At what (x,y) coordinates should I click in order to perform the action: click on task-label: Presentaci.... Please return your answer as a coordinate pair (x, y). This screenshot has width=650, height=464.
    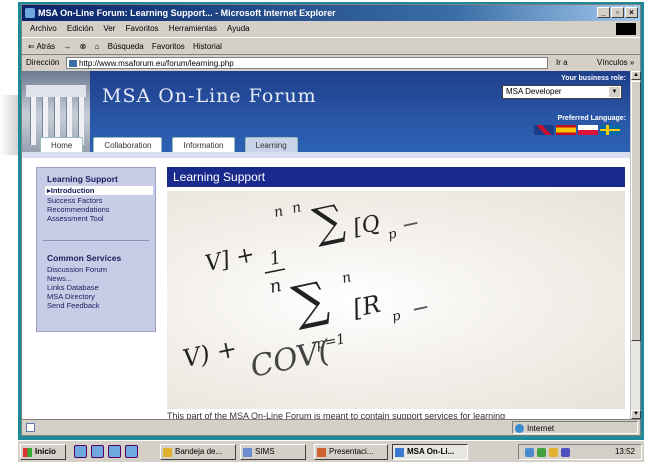
    Looking at the image, I should click on (351, 451).